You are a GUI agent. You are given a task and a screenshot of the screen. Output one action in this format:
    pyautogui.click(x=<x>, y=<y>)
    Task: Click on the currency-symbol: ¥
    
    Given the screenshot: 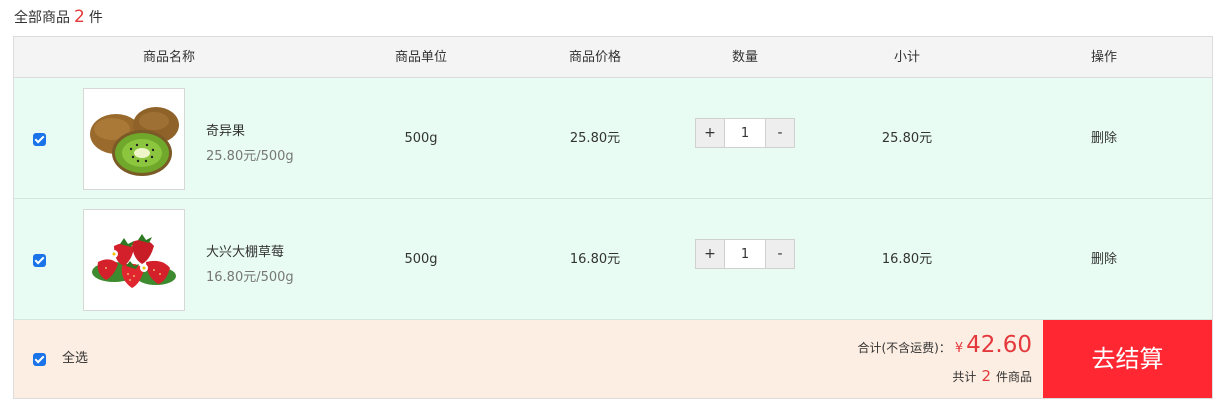 What is the action you would take?
    pyautogui.click(x=959, y=348)
    